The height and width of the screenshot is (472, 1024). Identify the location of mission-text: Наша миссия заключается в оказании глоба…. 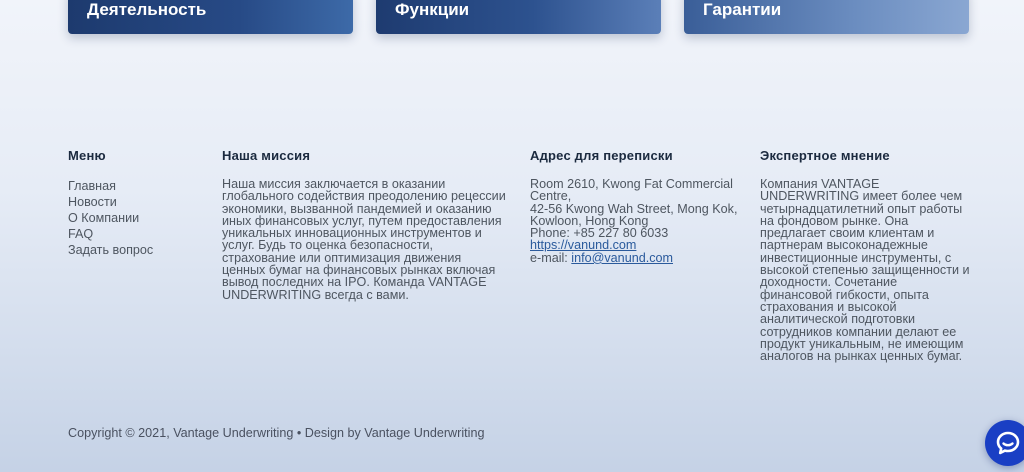
(364, 239).